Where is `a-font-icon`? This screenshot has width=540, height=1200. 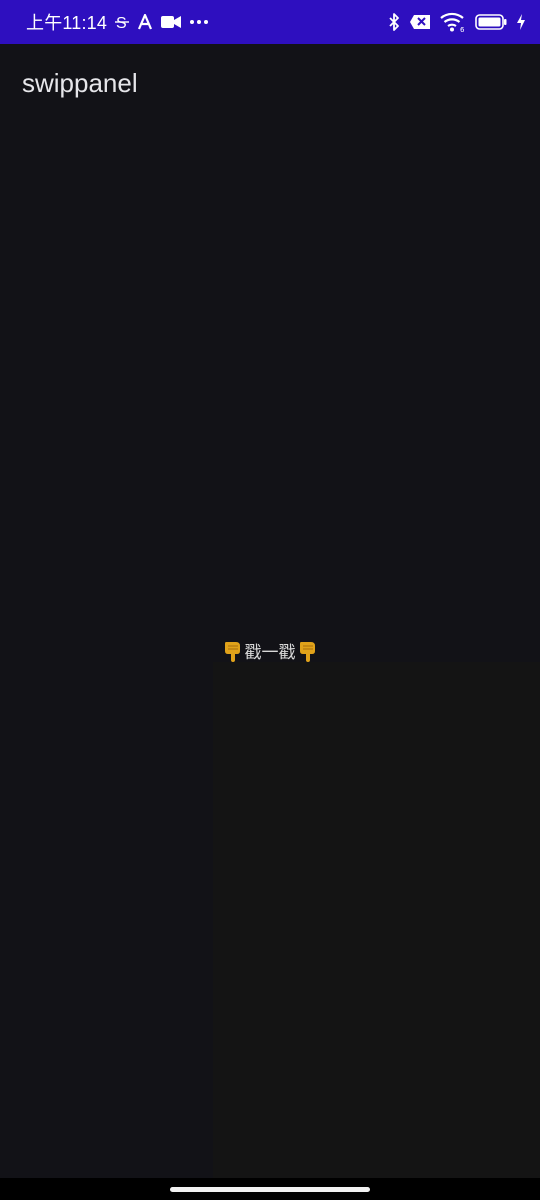 a-font-icon is located at coordinates (145, 22).